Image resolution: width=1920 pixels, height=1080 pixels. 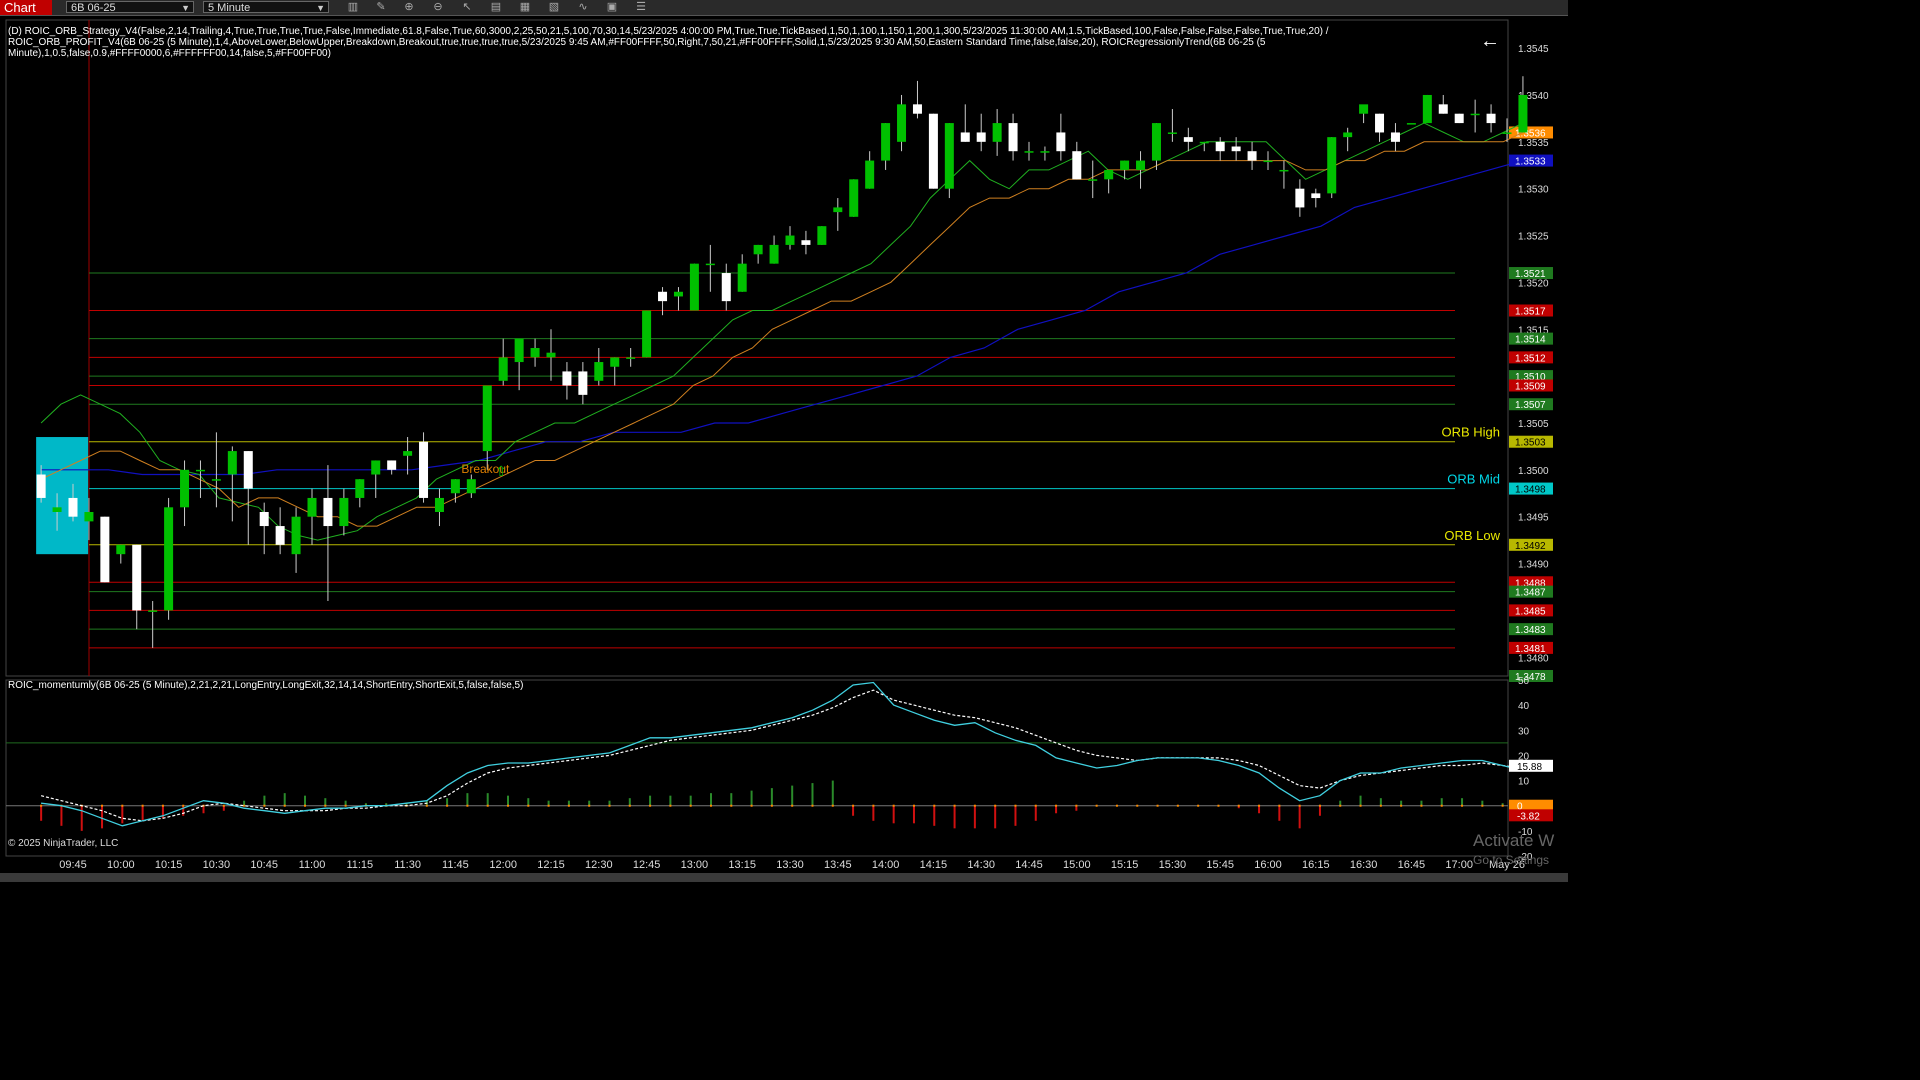 I want to click on interval-selector: 5 Minute ▼, so click(x=266, y=7).